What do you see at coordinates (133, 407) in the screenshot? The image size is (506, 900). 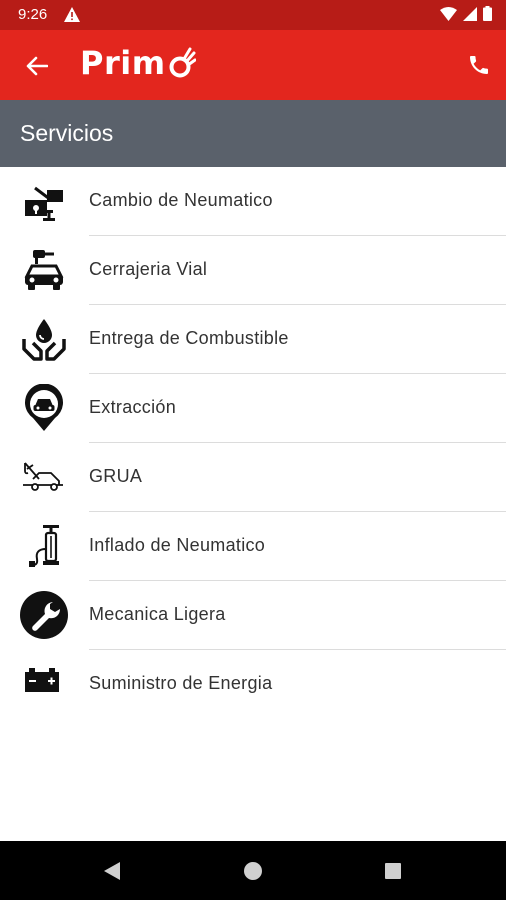 I see `service-label: Extracción` at bounding box center [133, 407].